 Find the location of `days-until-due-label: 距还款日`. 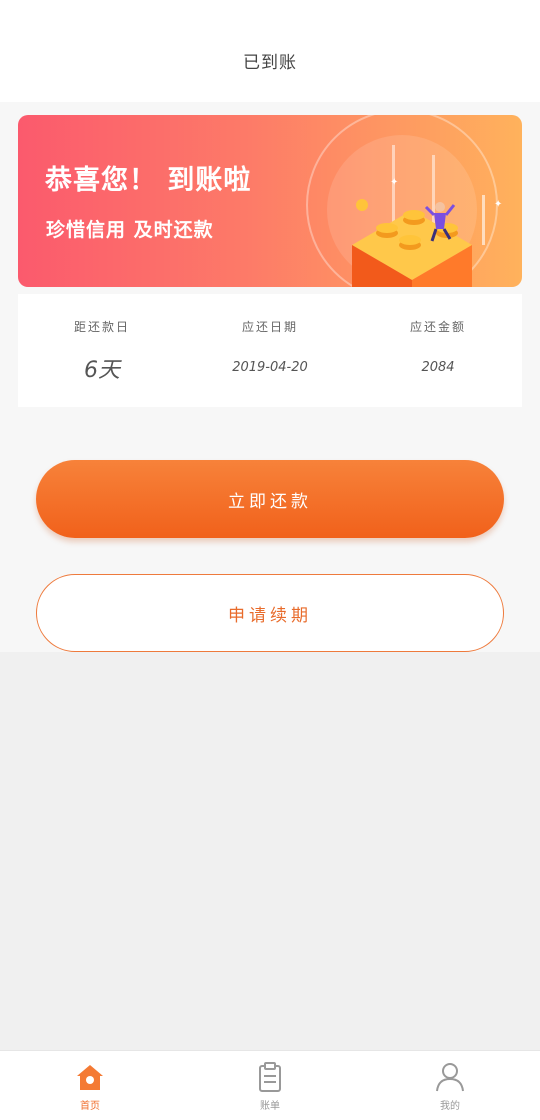

days-until-due-label: 距还款日 is located at coordinates (101, 327).